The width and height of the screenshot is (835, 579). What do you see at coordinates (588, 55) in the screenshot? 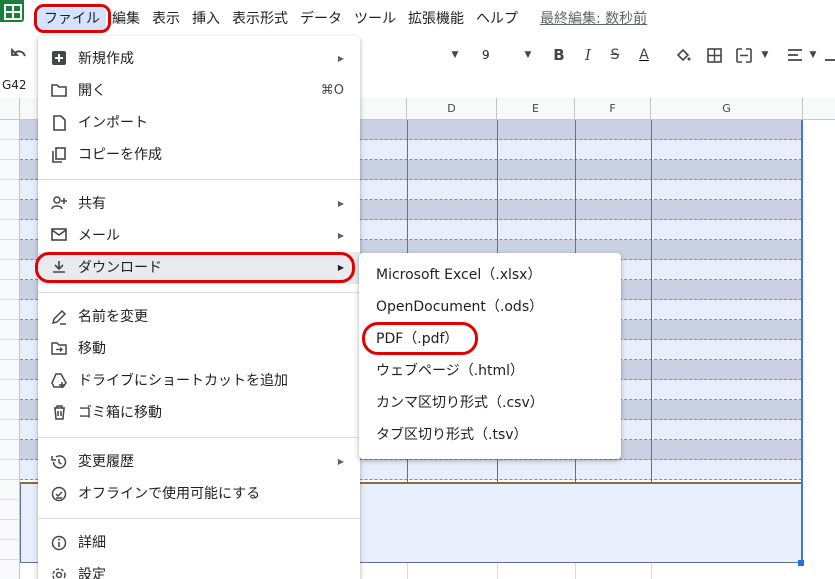
I see `italic-button: I` at bounding box center [588, 55].